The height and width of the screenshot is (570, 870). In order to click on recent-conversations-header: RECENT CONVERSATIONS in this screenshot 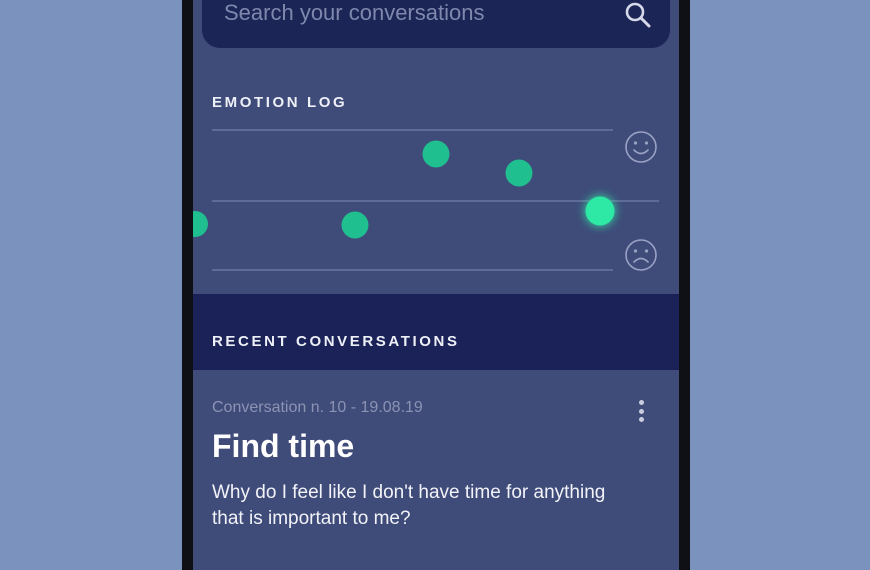, I will do `click(436, 332)`.